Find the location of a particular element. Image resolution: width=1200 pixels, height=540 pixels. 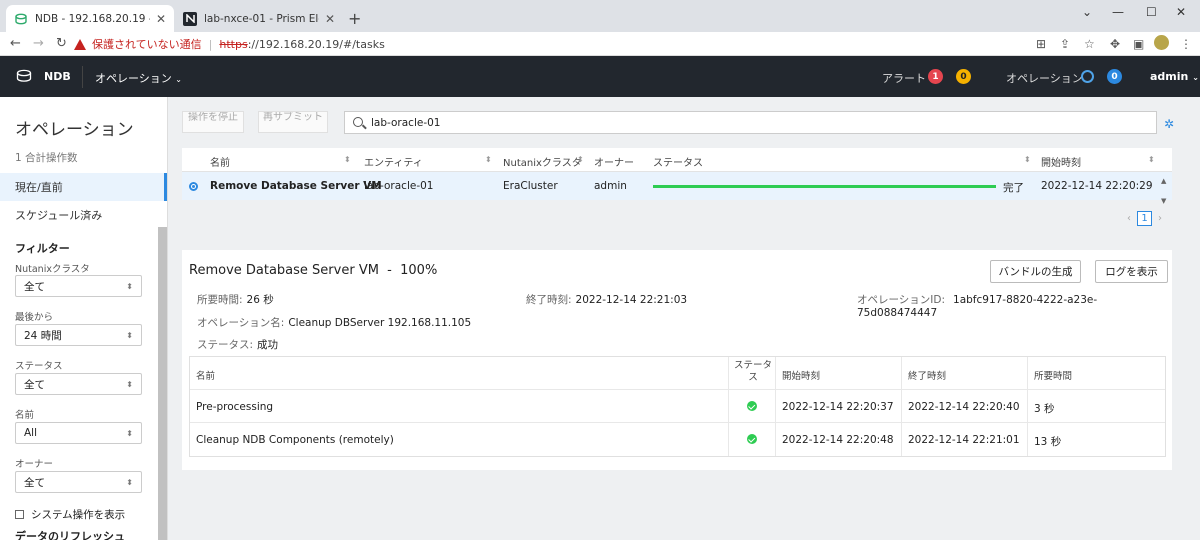

view-log-button: ログを表示 is located at coordinates (1131, 271).